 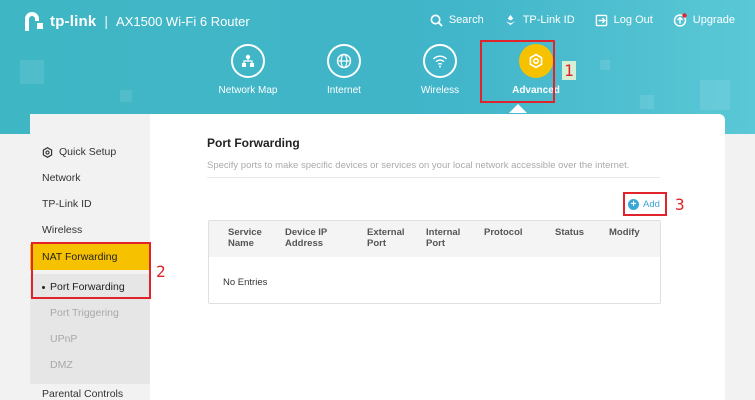 What do you see at coordinates (713, 20) in the screenshot?
I see `upgrade-link-label: Upgrade` at bounding box center [713, 20].